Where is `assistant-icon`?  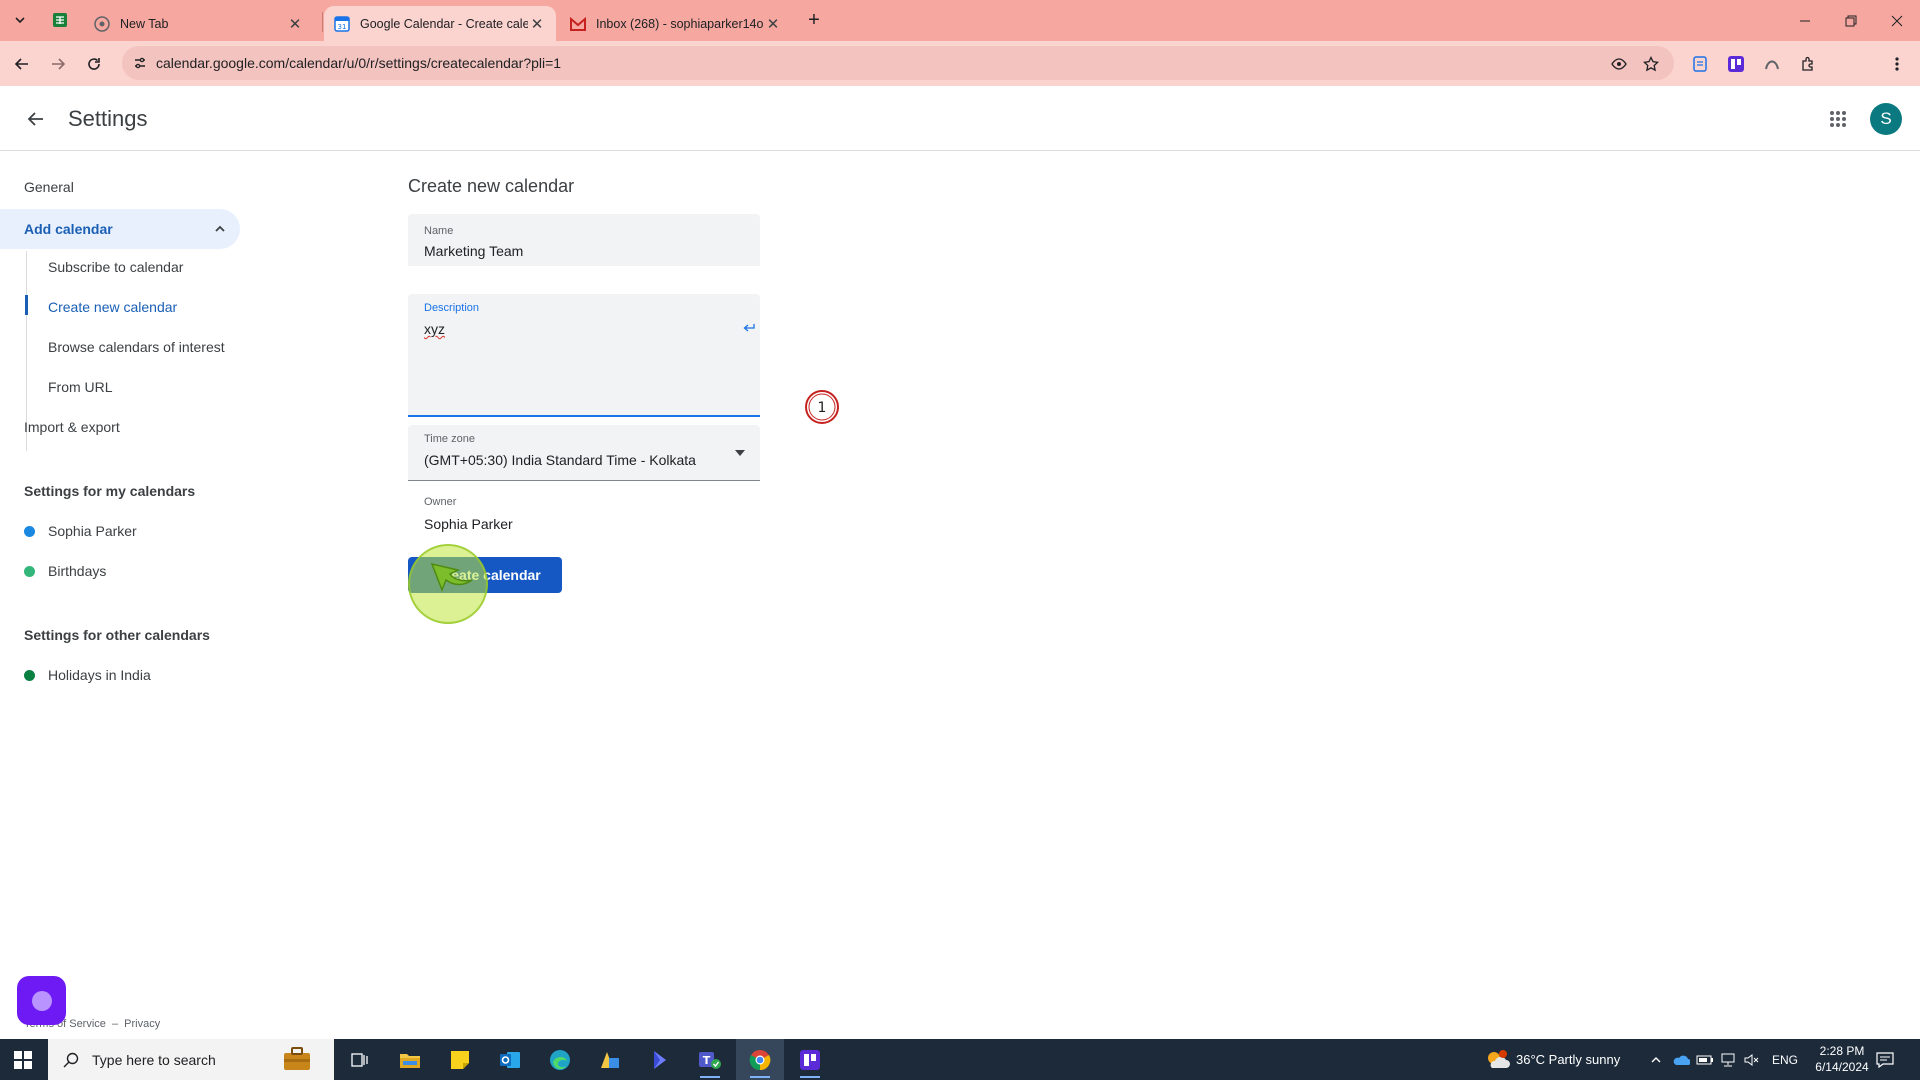
assistant-icon is located at coordinates (41, 1000).